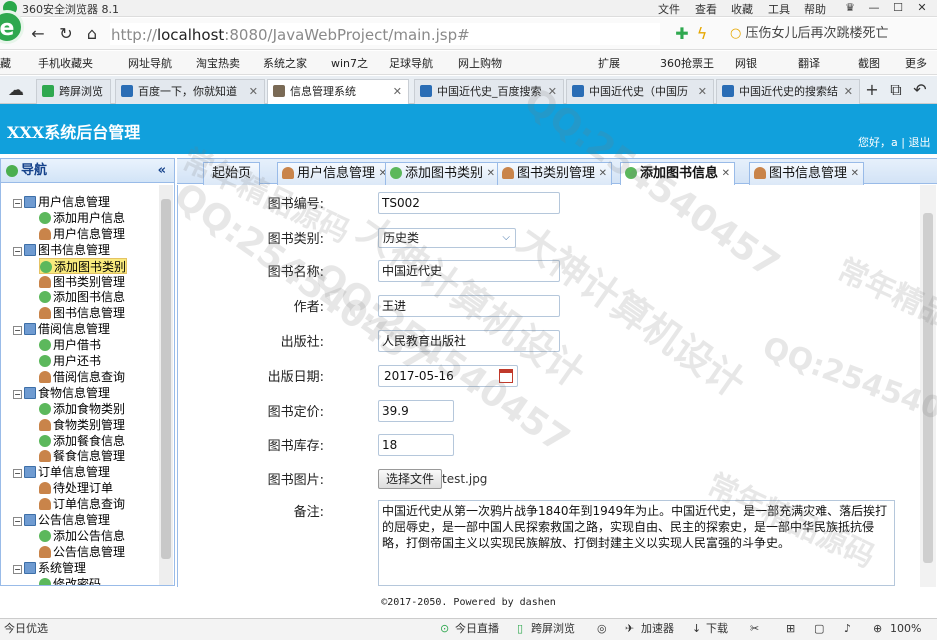 The image size is (937, 640). Describe the element at coordinates (920, 90) in the screenshot. I see `undo-close-icon: ↶` at that location.